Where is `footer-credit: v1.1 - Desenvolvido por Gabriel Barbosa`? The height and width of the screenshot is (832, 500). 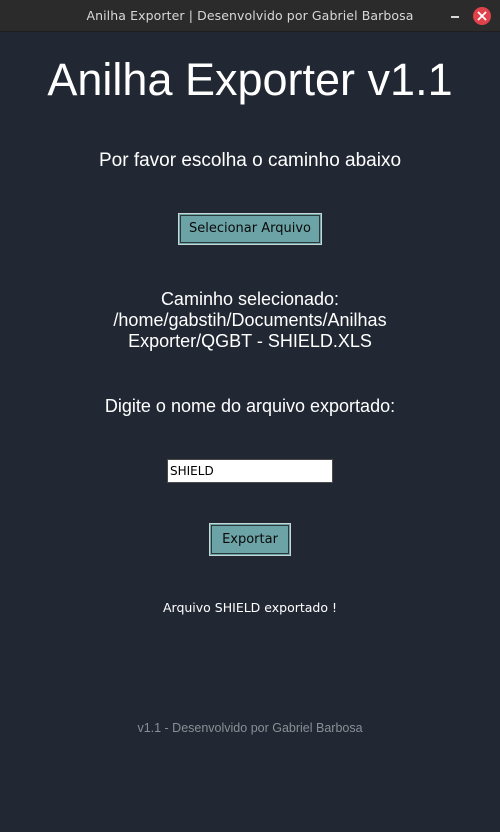 footer-credit: v1.1 - Desenvolvido por Gabriel Barbosa is located at coordinates (250, 728).